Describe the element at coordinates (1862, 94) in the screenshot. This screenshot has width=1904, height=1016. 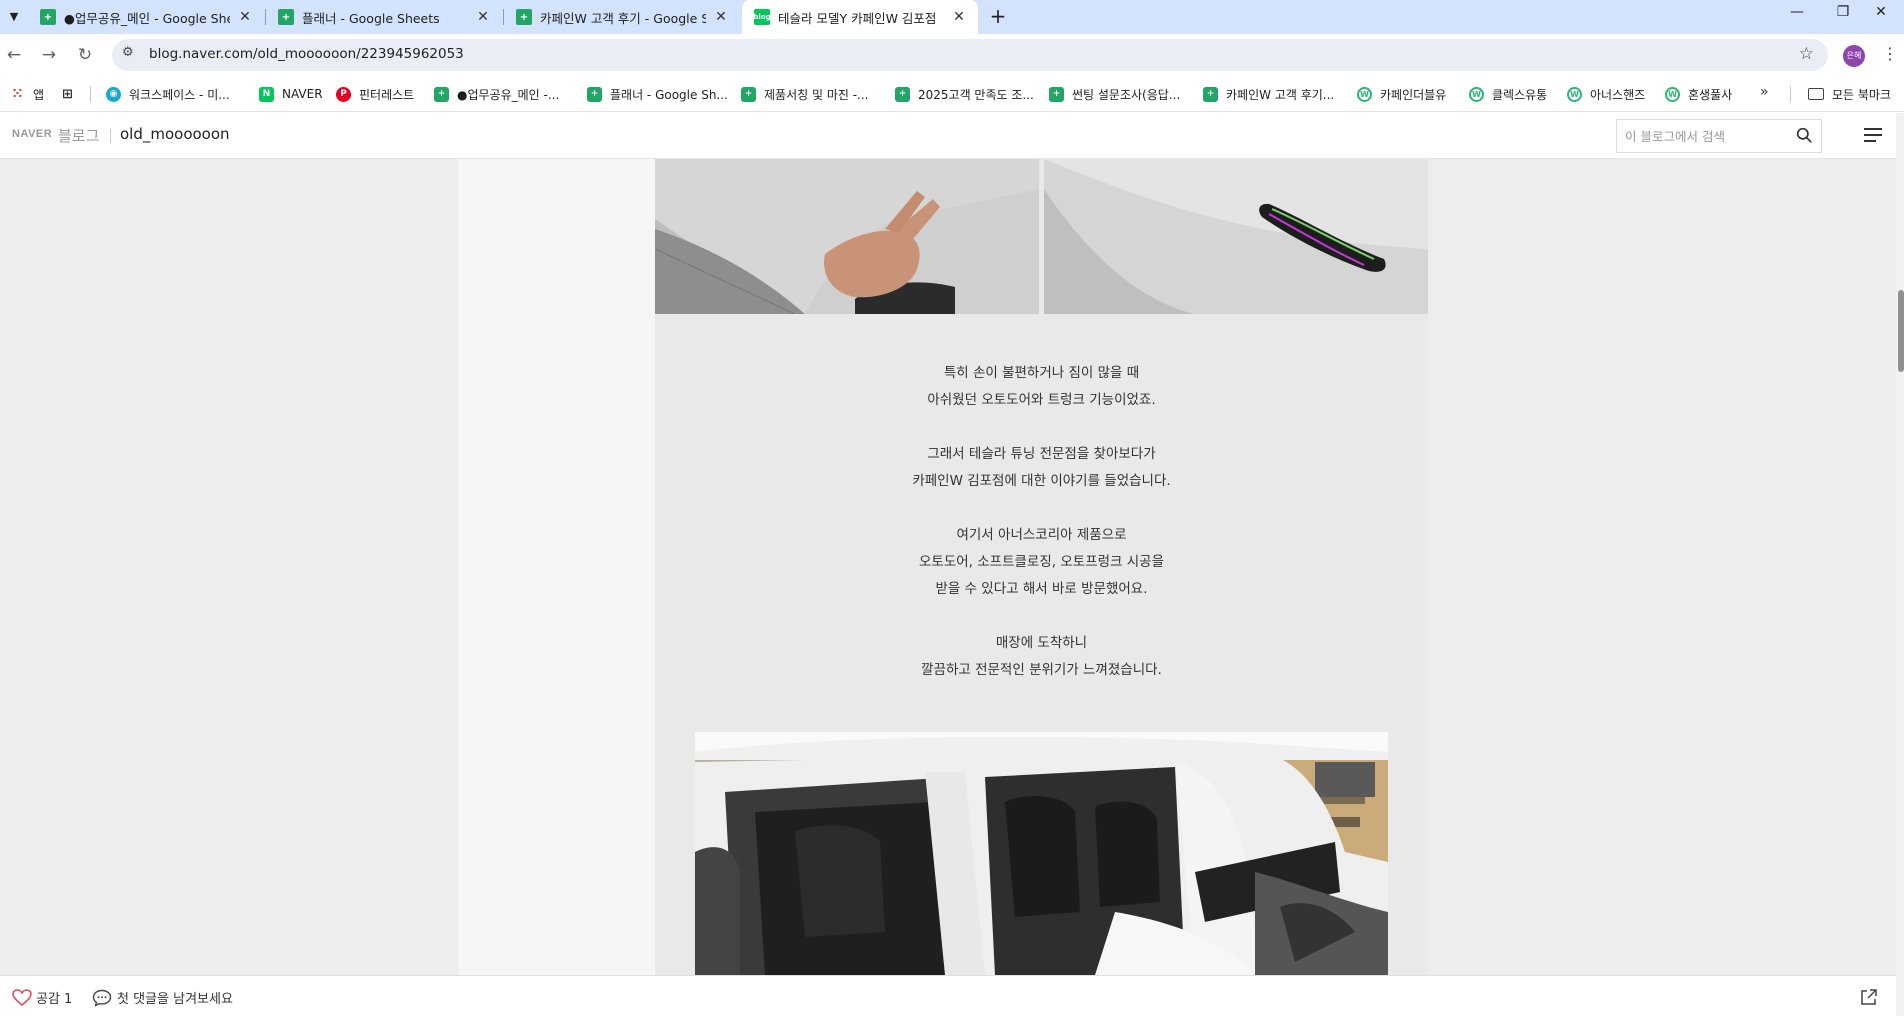
I see `bookmark-label: 모든 북마크` at that location.